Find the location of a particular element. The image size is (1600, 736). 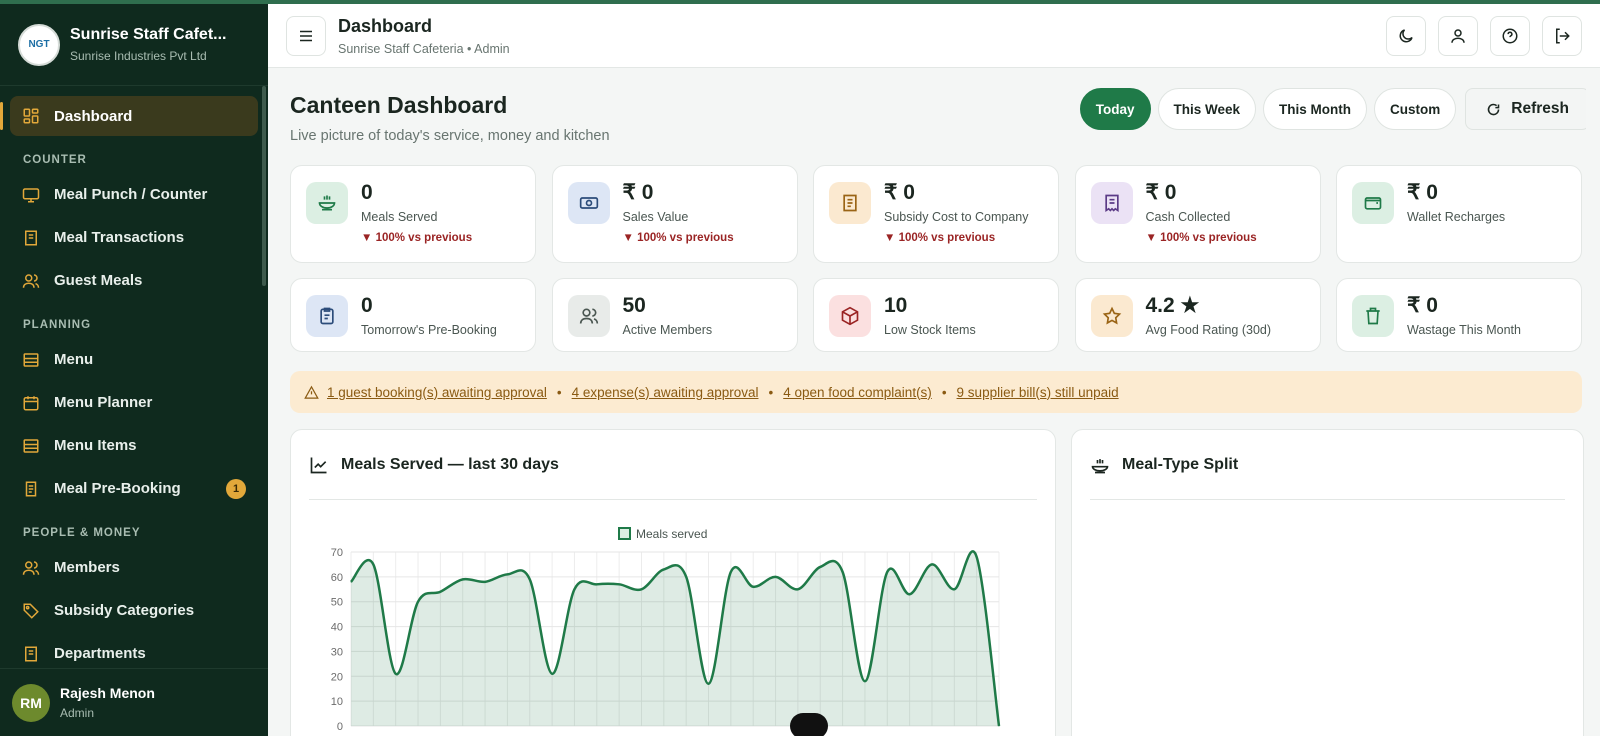

stat-card-meals-served: 0 Meals Served ▼ 100% vs previous is located at coordinates (413, 214).